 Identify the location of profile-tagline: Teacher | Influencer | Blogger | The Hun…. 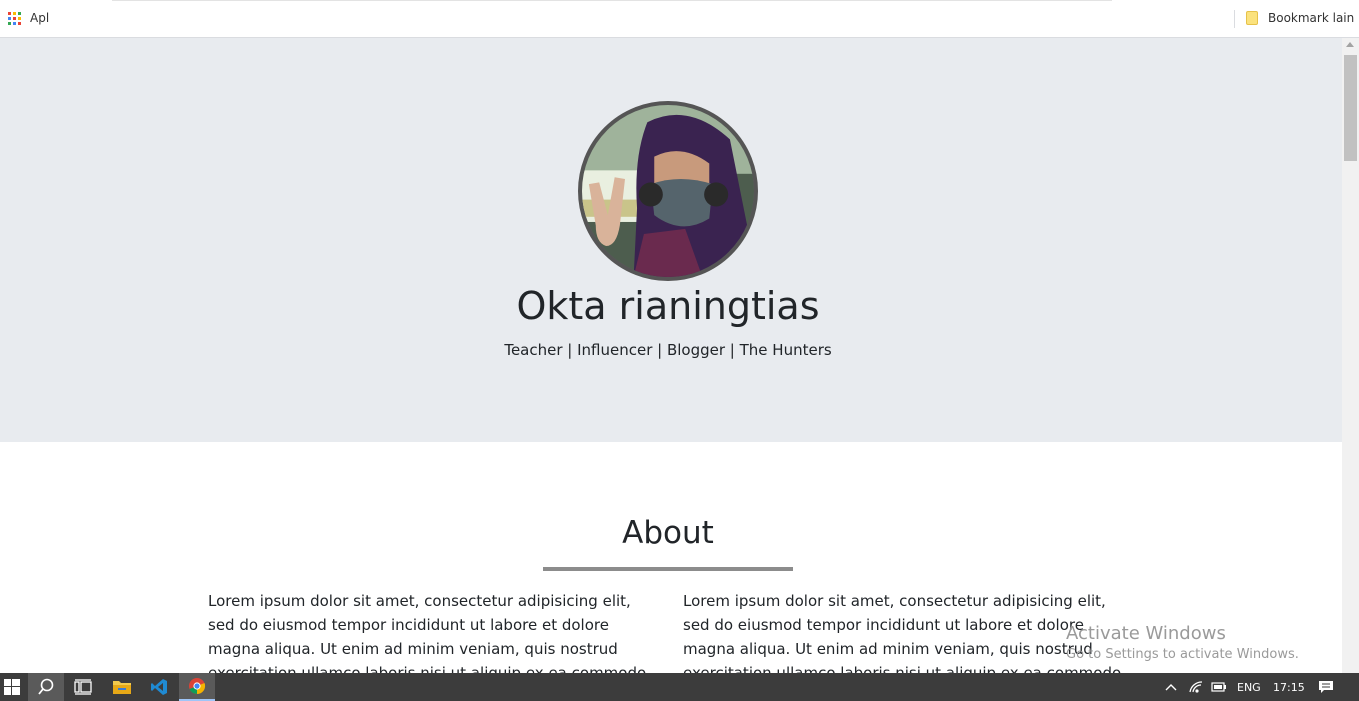
(668, 350).